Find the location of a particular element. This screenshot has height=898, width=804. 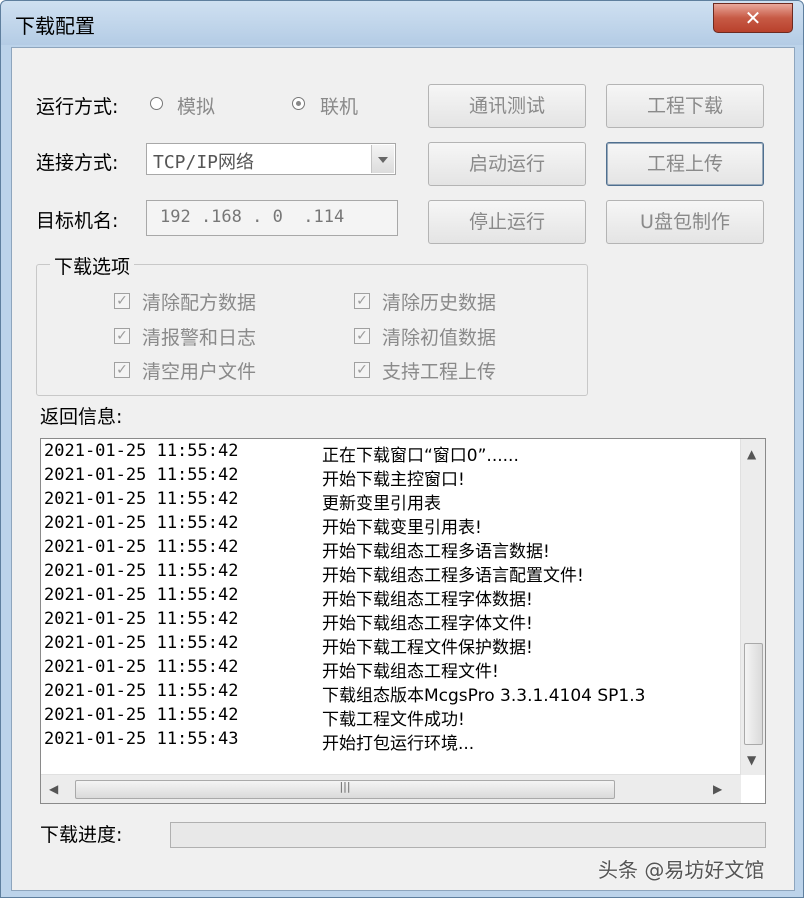

target-ip-value: 192 .168 . 0 .114 is located at coordinates (252, 217).